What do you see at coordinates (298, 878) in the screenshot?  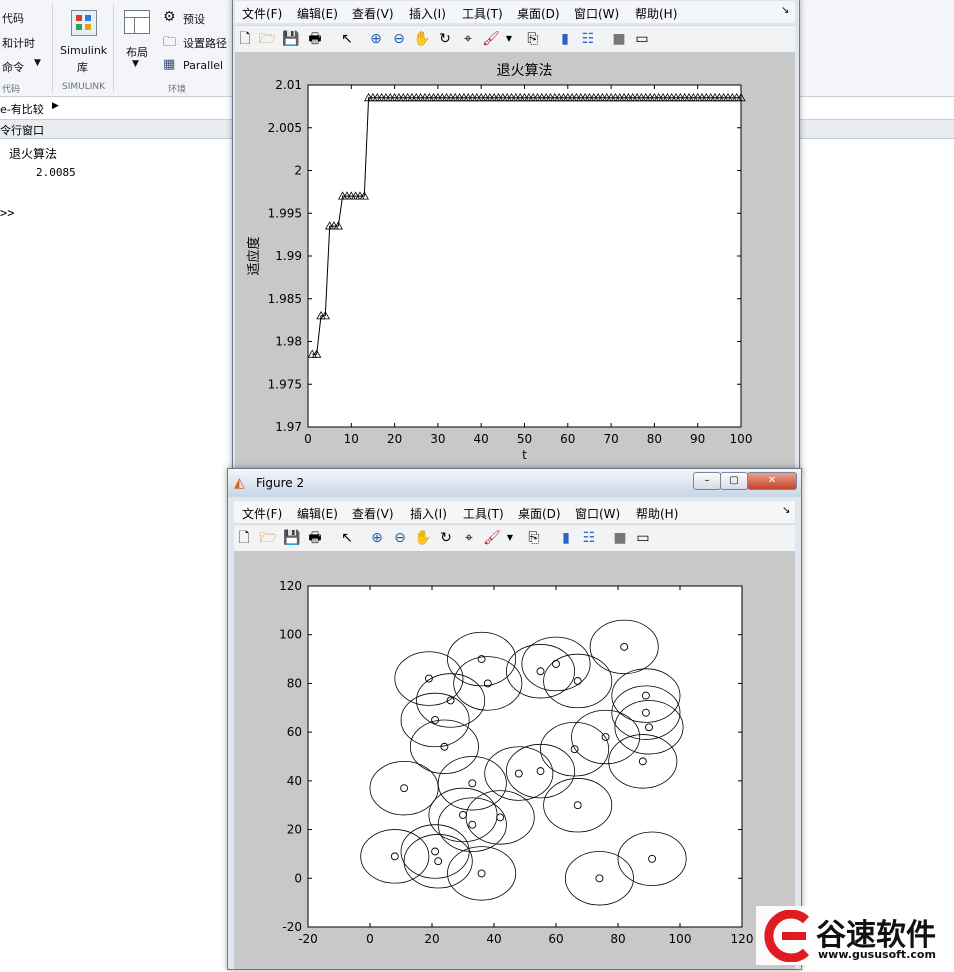 I see `y-tick-label: 0` at bounding box center [298, 878].